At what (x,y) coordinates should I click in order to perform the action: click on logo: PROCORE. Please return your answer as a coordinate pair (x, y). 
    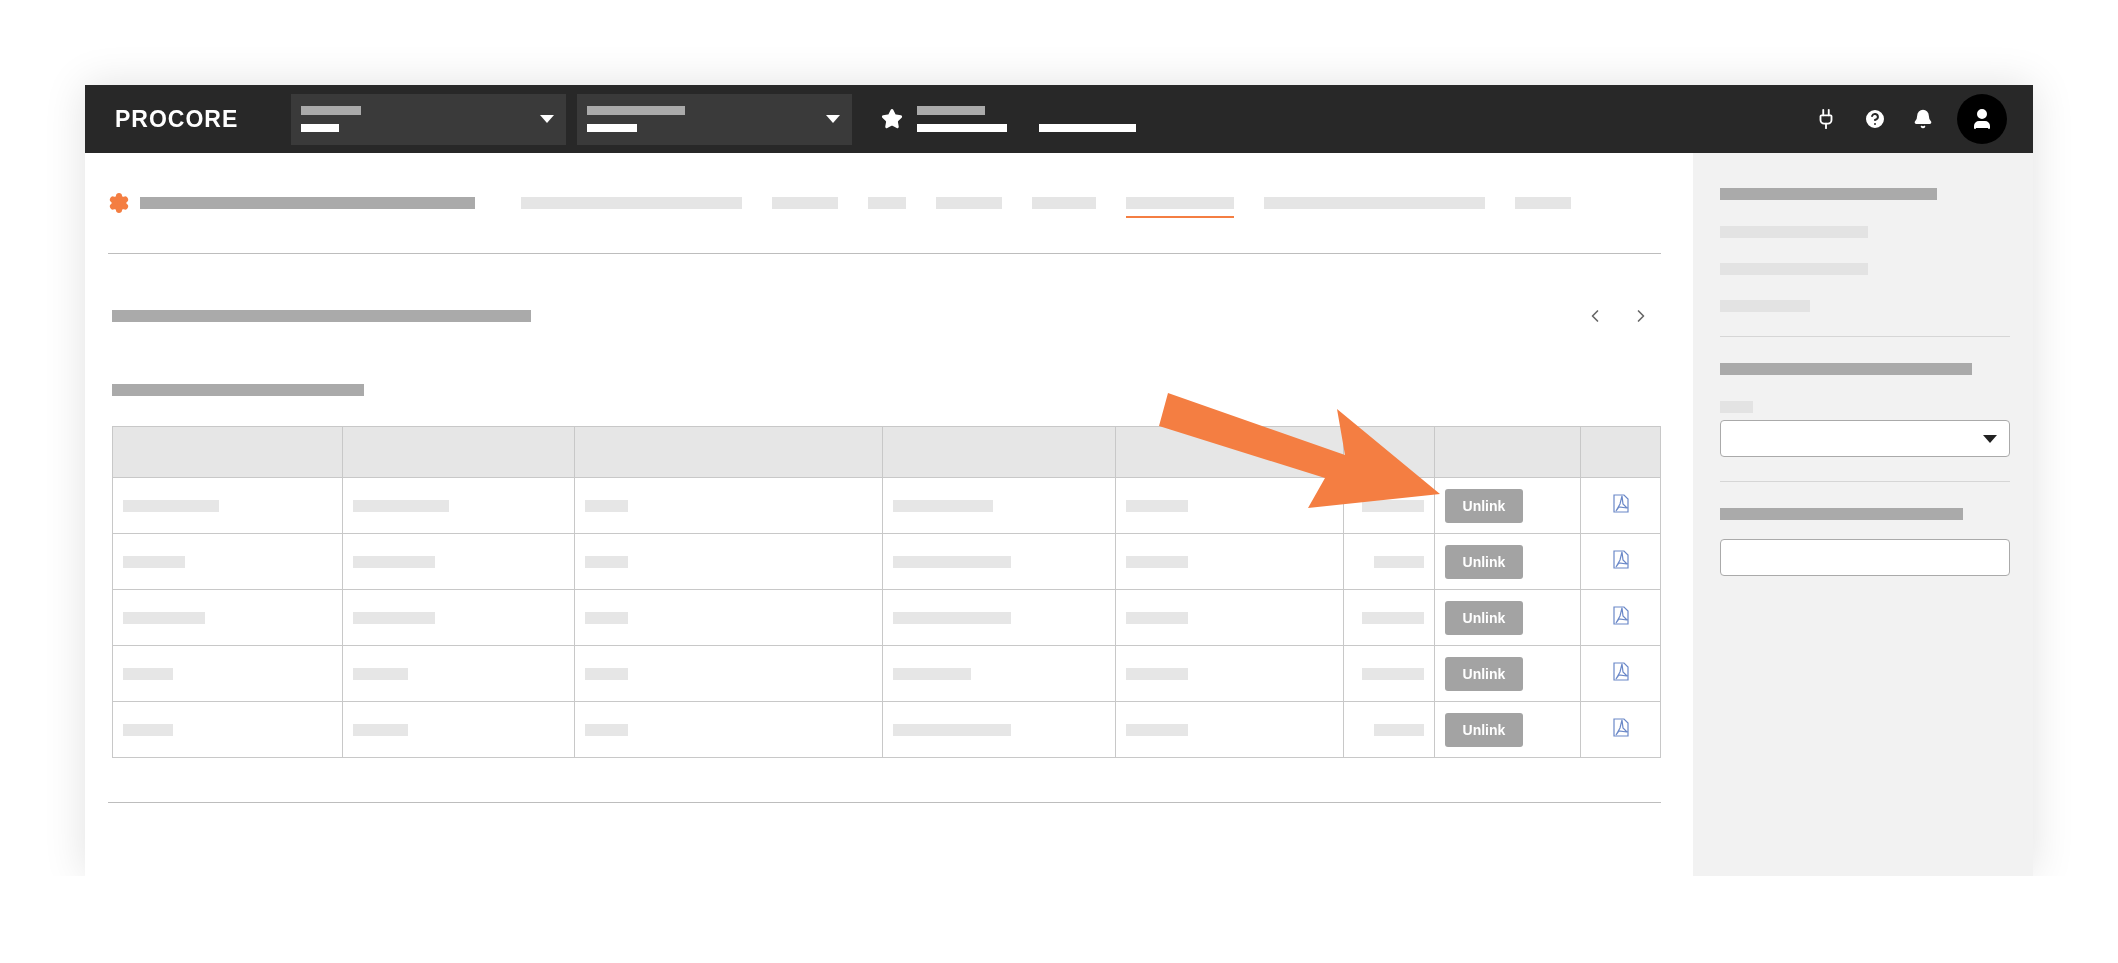
    Looking at the image, I should click on (203, 119).